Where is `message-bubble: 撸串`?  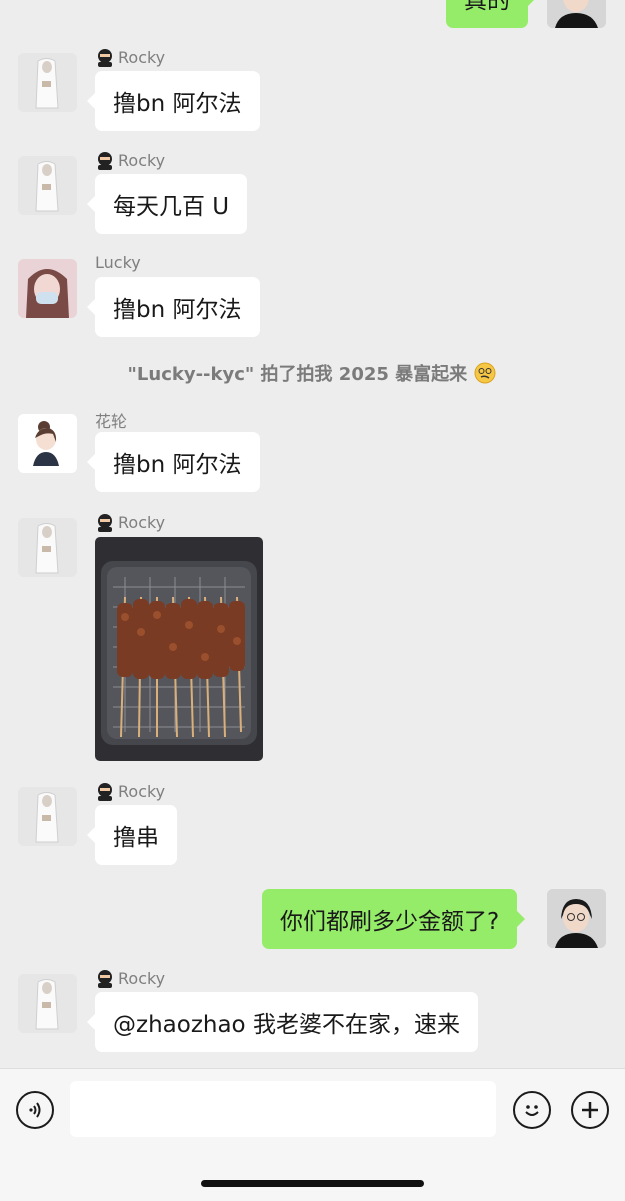 message-bubble: 撸串 is located at coordinates (132, 835).